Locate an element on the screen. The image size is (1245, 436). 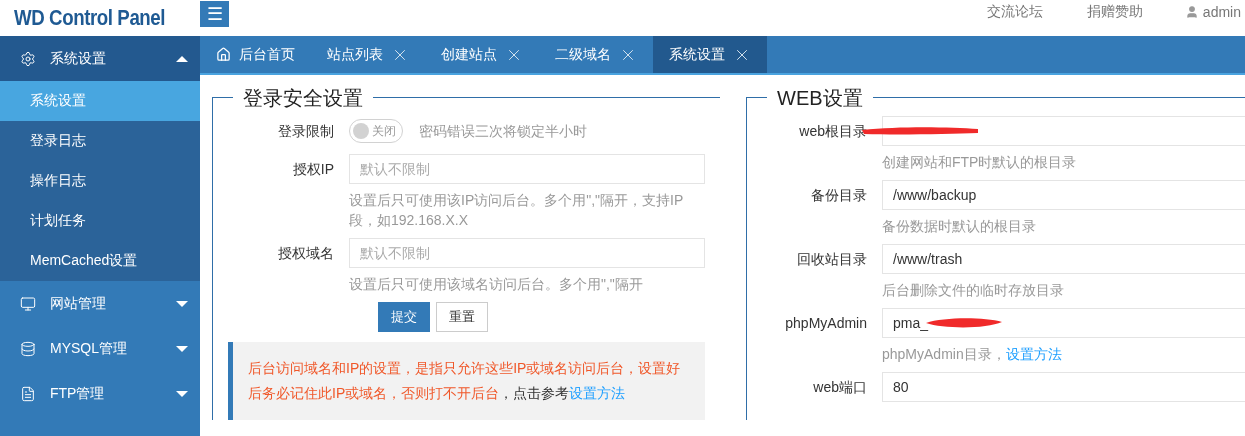
sidebar-item: 系统设置 is located at coordinates (100, 101).